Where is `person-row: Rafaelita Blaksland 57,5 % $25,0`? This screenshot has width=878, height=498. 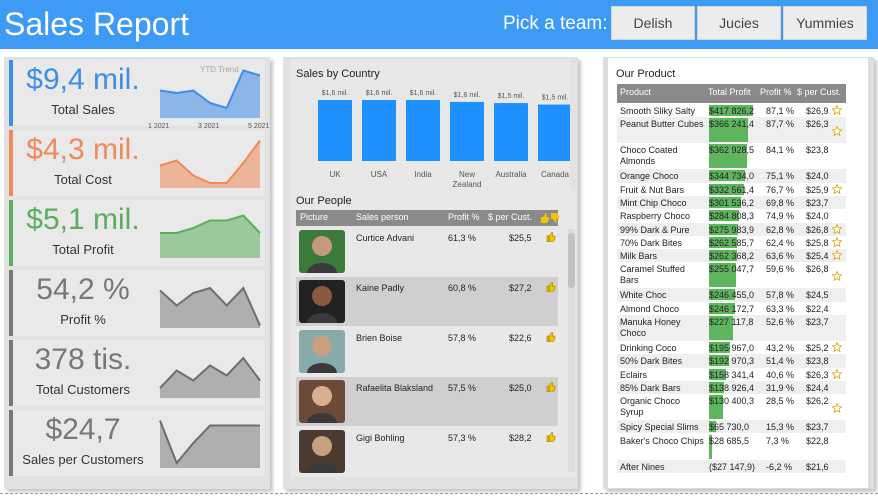 person-row: Rafaelita Blaksland 57,5 % $25,0 is located at coordinates (427, 401).